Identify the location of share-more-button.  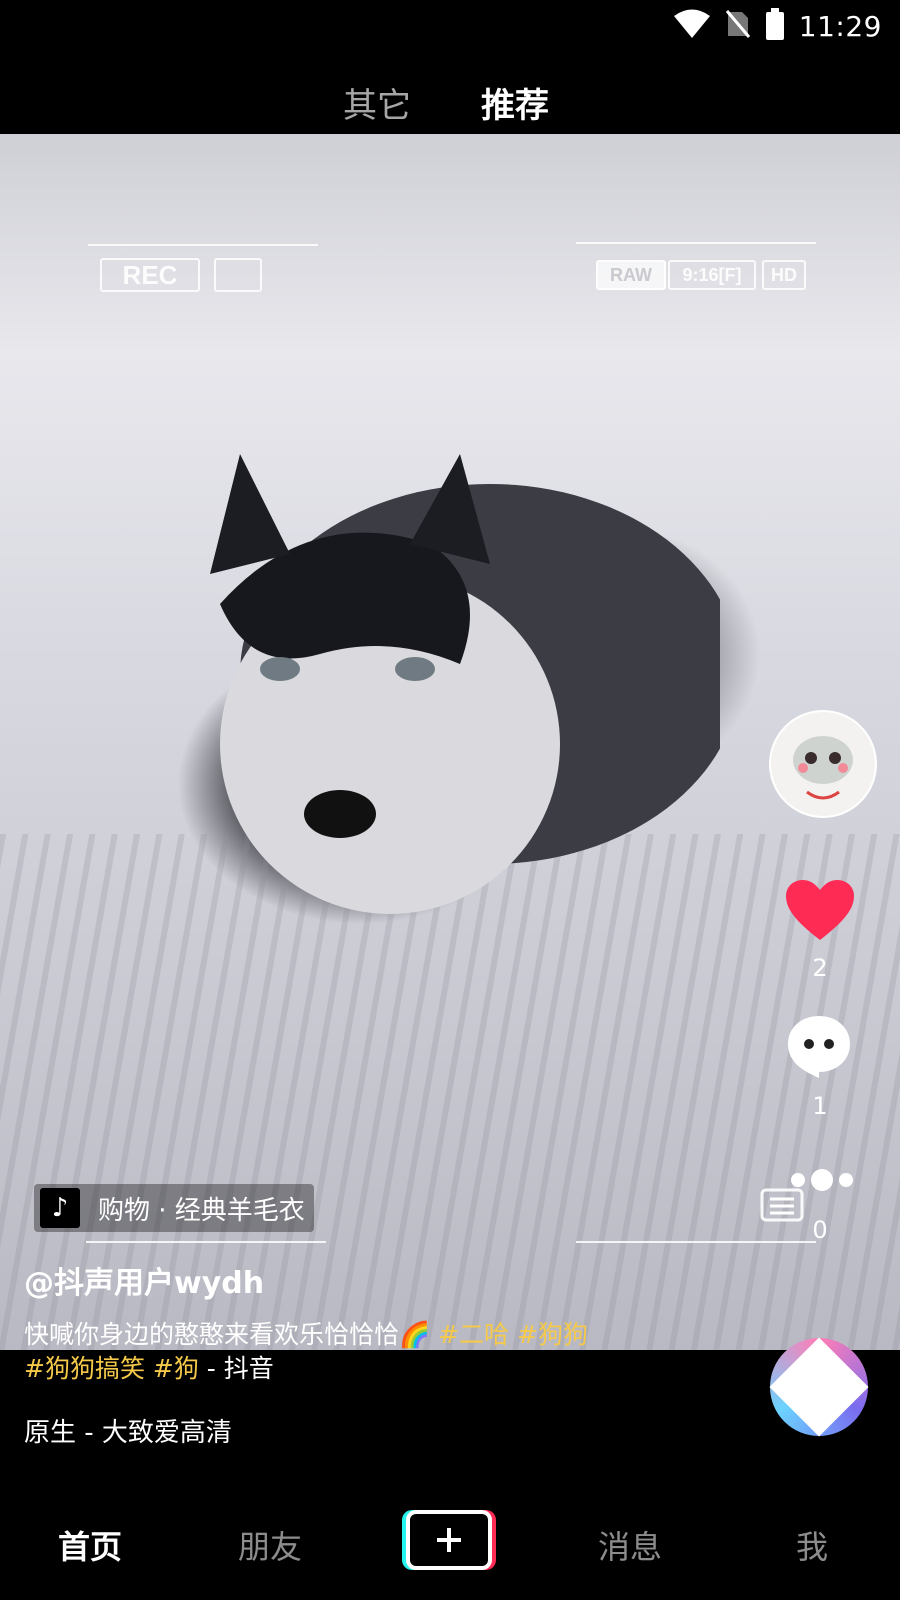
(822, 1182).